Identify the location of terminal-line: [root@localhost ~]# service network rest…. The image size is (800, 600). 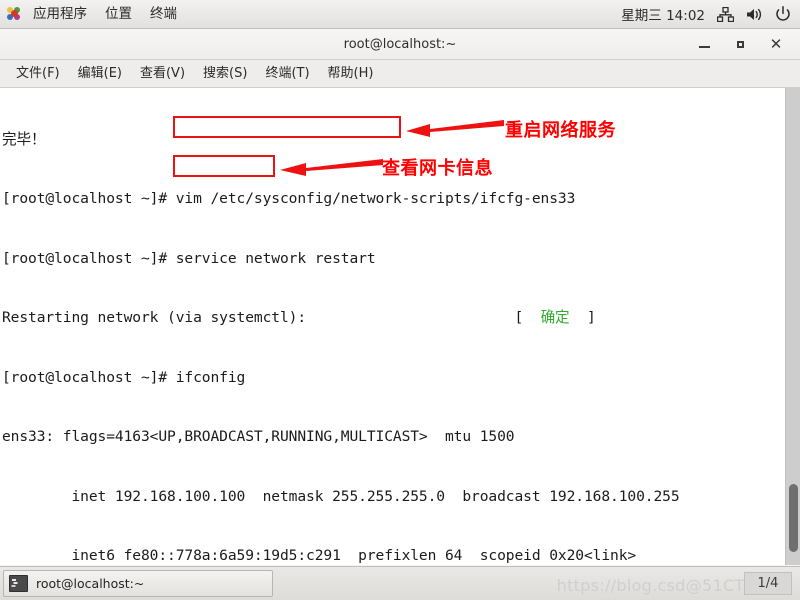
(189, 258).